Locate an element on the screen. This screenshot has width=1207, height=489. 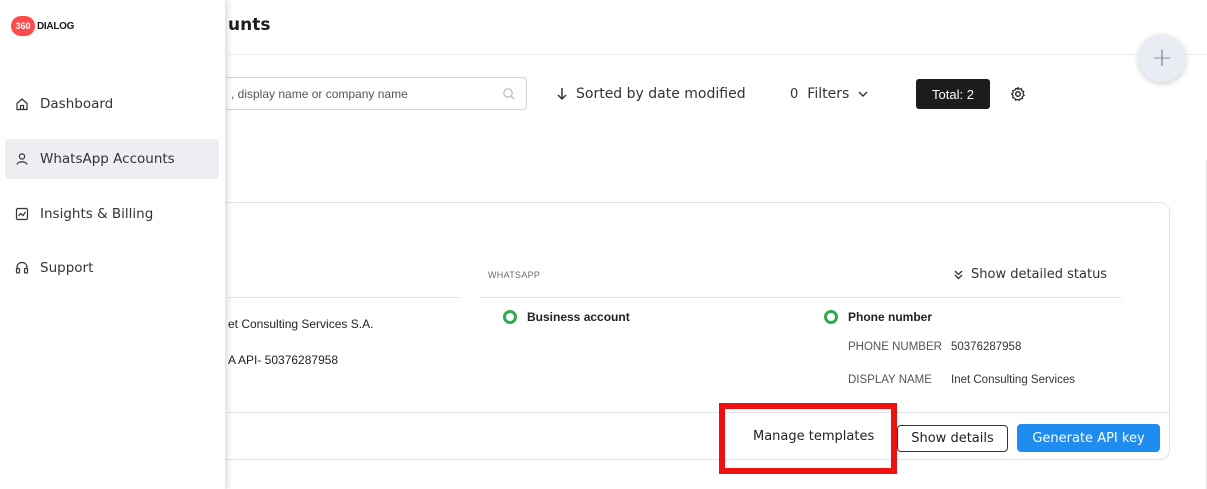
client-name: et Consulting Services S.A. is located at coordinates (301, 324).